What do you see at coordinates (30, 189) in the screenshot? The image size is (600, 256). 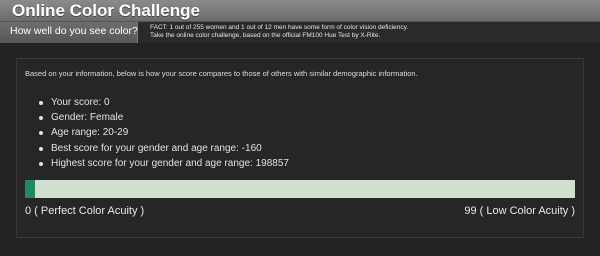 I see `score-marker` at bounding box center [30, 189].